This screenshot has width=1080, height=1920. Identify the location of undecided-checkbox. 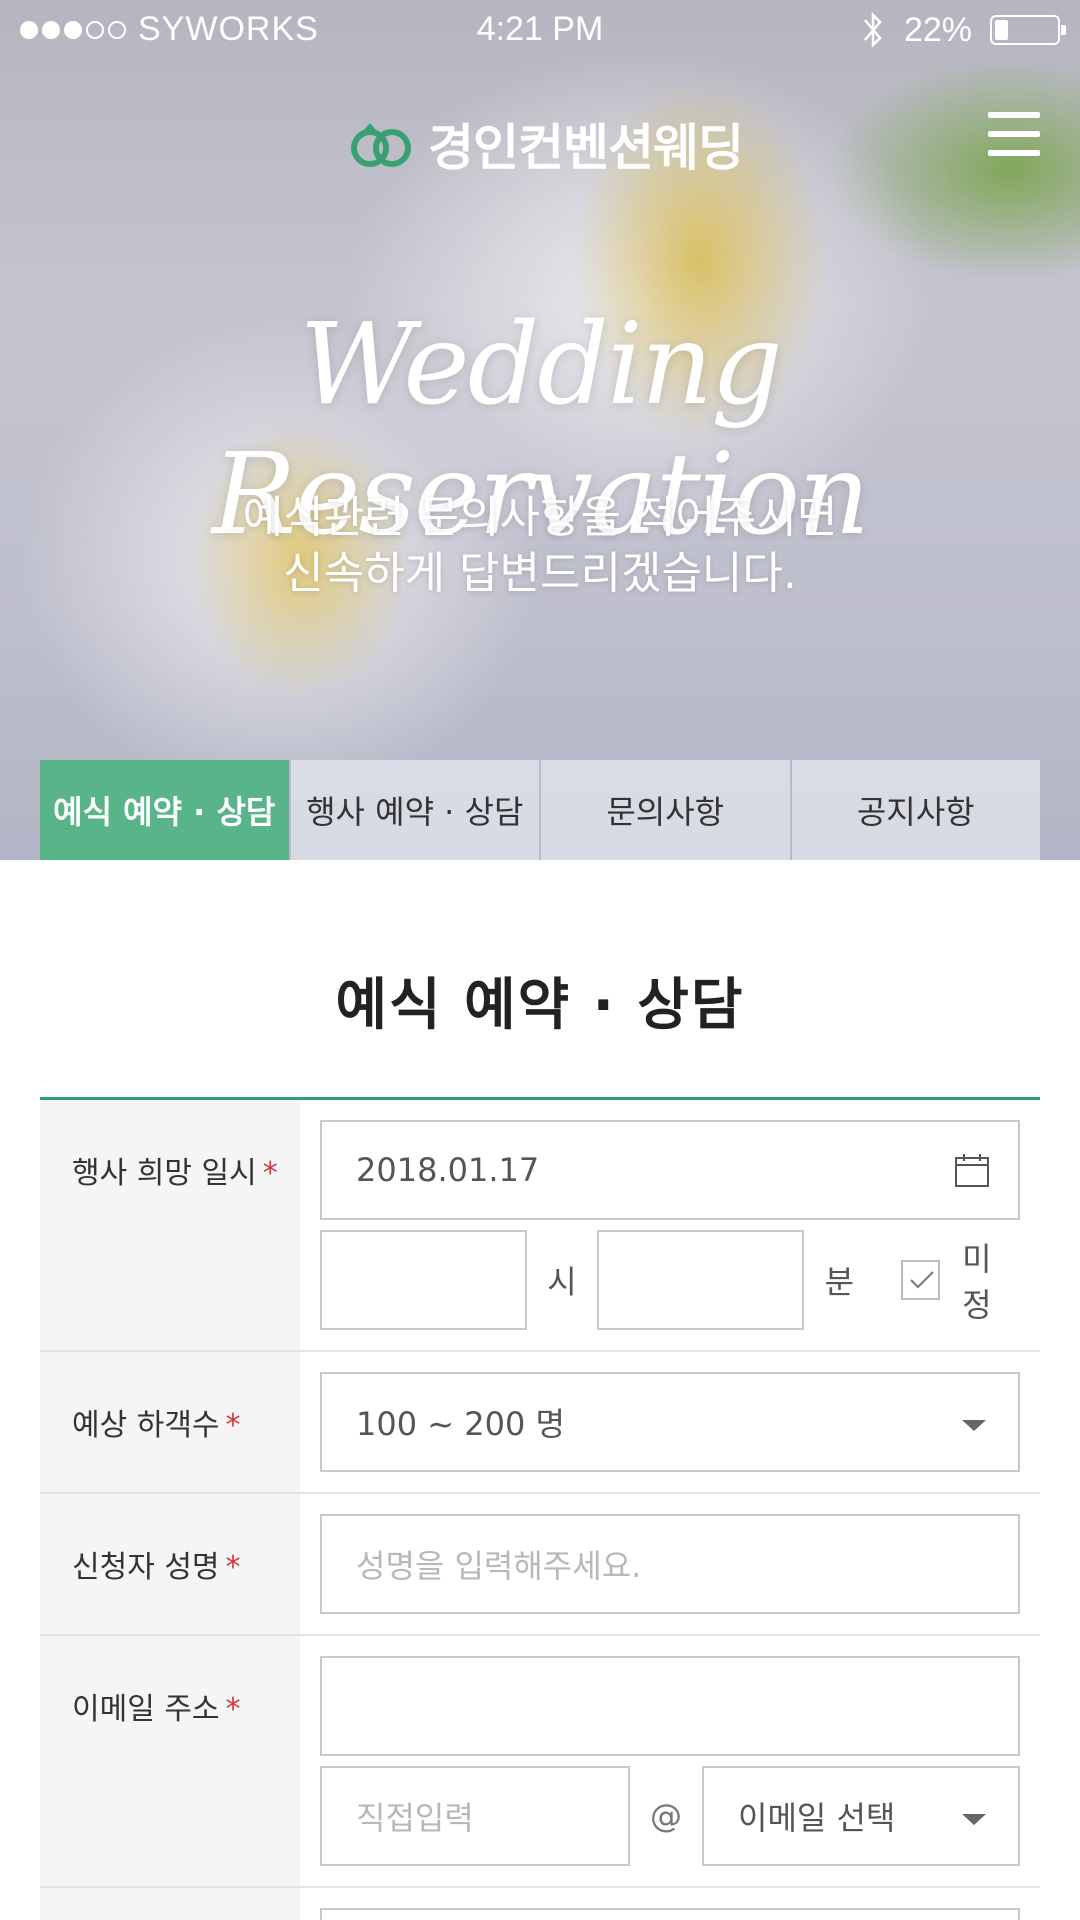
(920, 1280).